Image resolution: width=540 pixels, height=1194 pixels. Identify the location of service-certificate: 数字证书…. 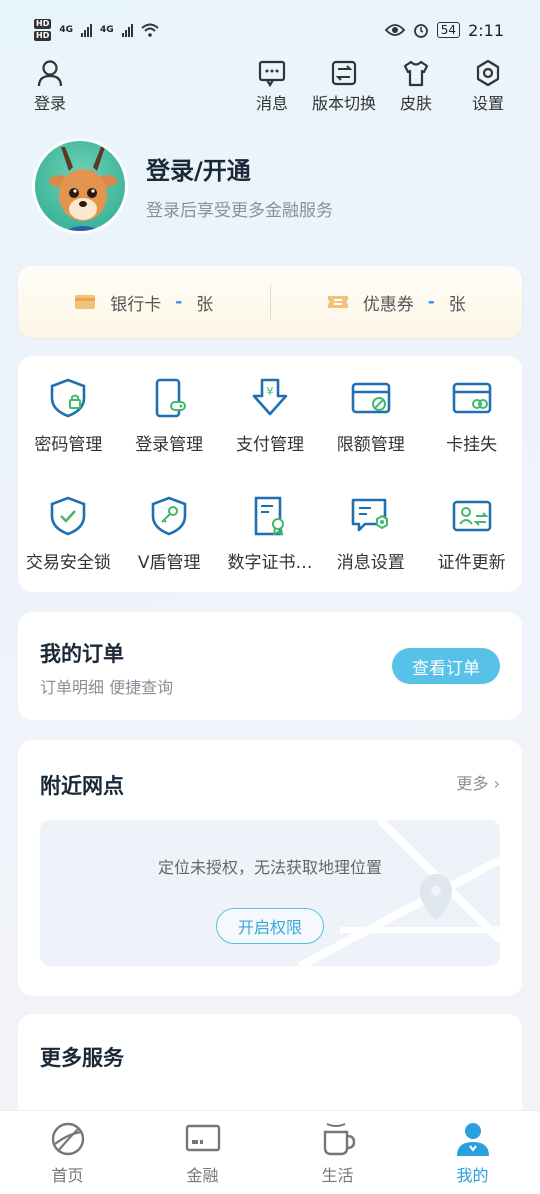
(270, 533).